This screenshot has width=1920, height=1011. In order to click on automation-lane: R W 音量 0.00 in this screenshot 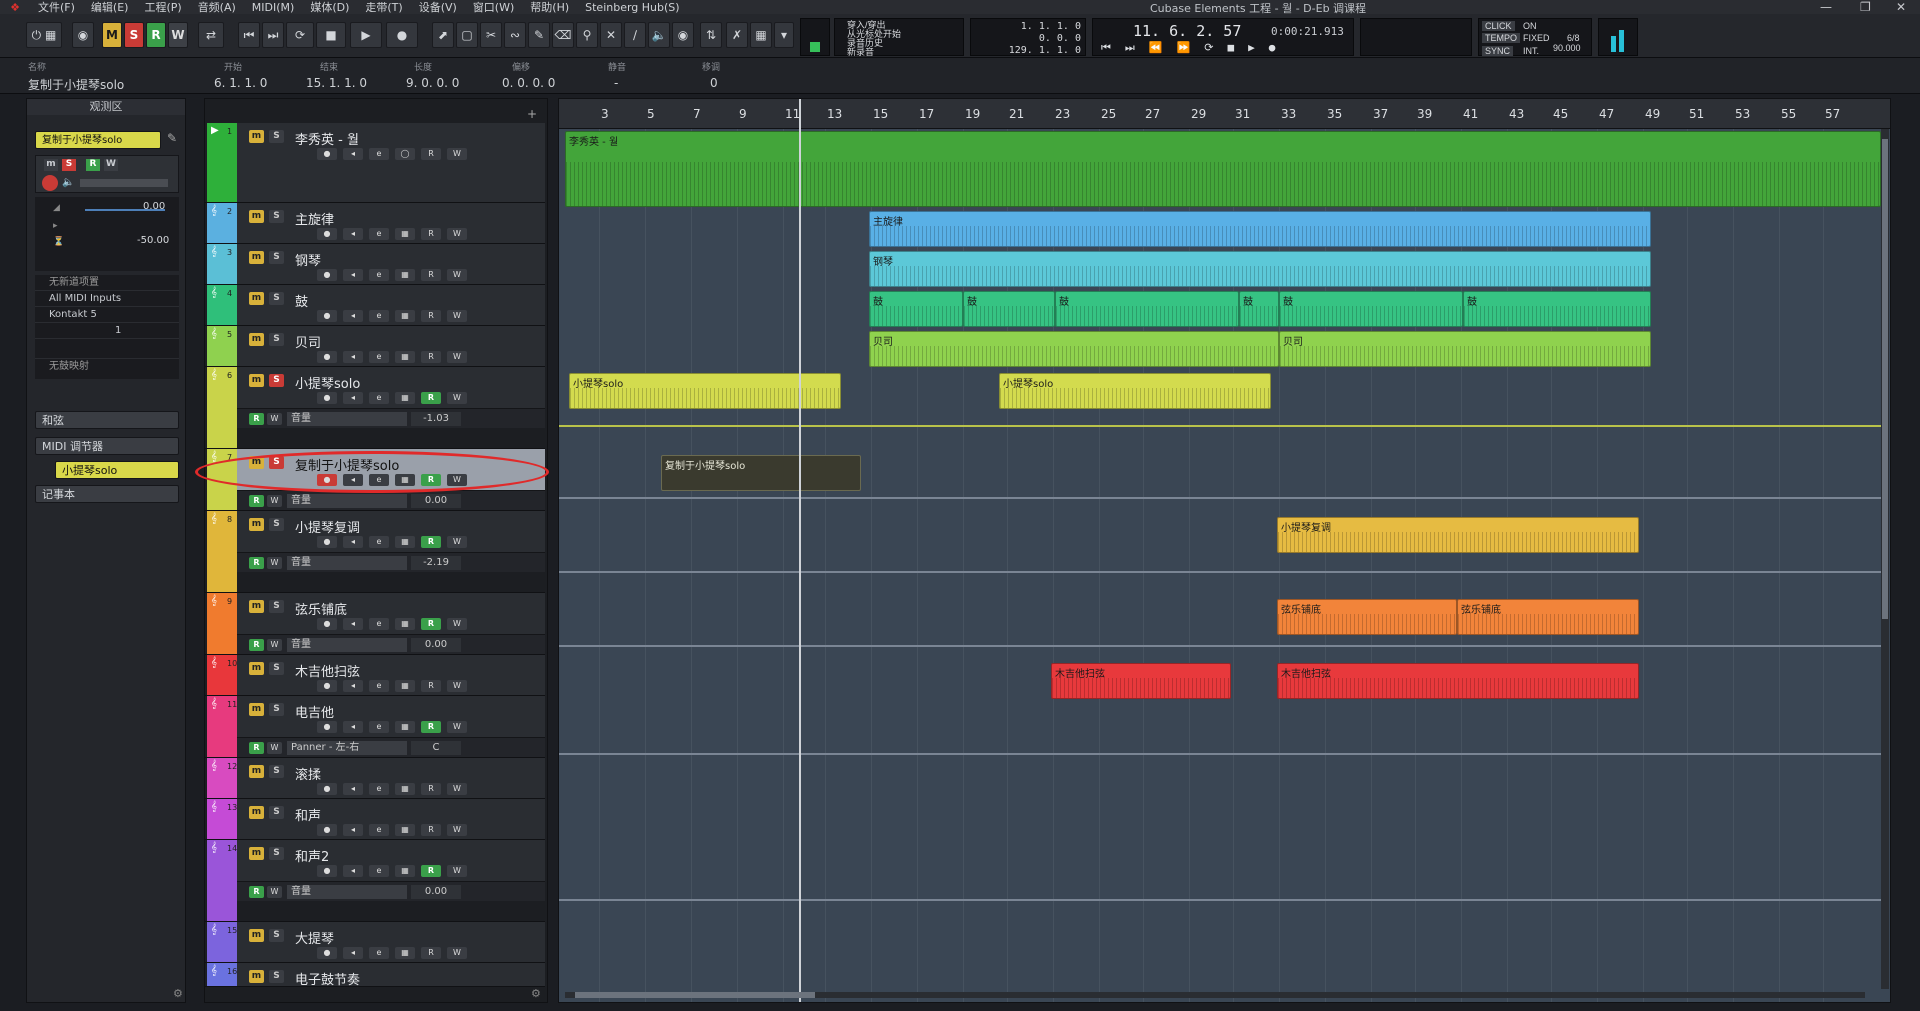, I will do `click(391, 891)`.